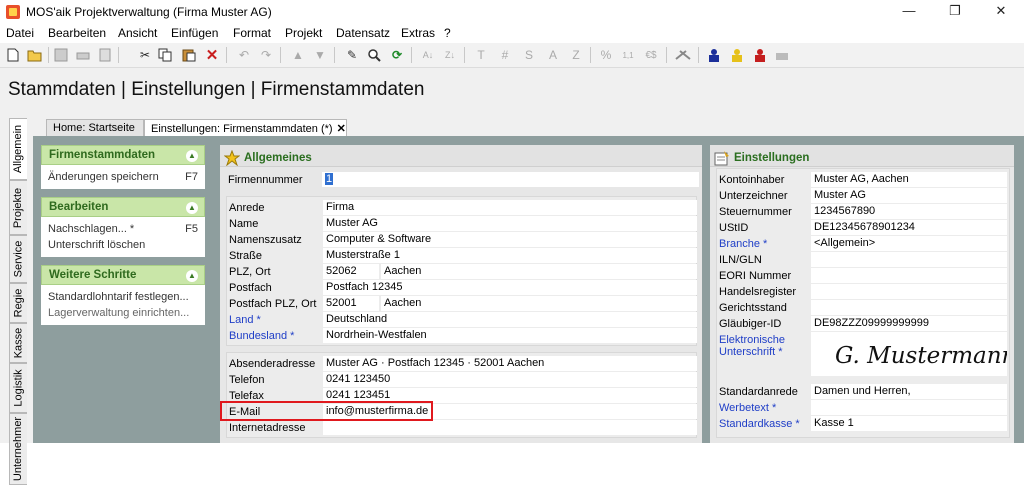 Image resolution: width=1024 pixels, height=485 pixels. Describe the element at coordinates (510, 335) in the screenshot. I see `bundesland-input: Nordrhein-Westfalen` at that location.